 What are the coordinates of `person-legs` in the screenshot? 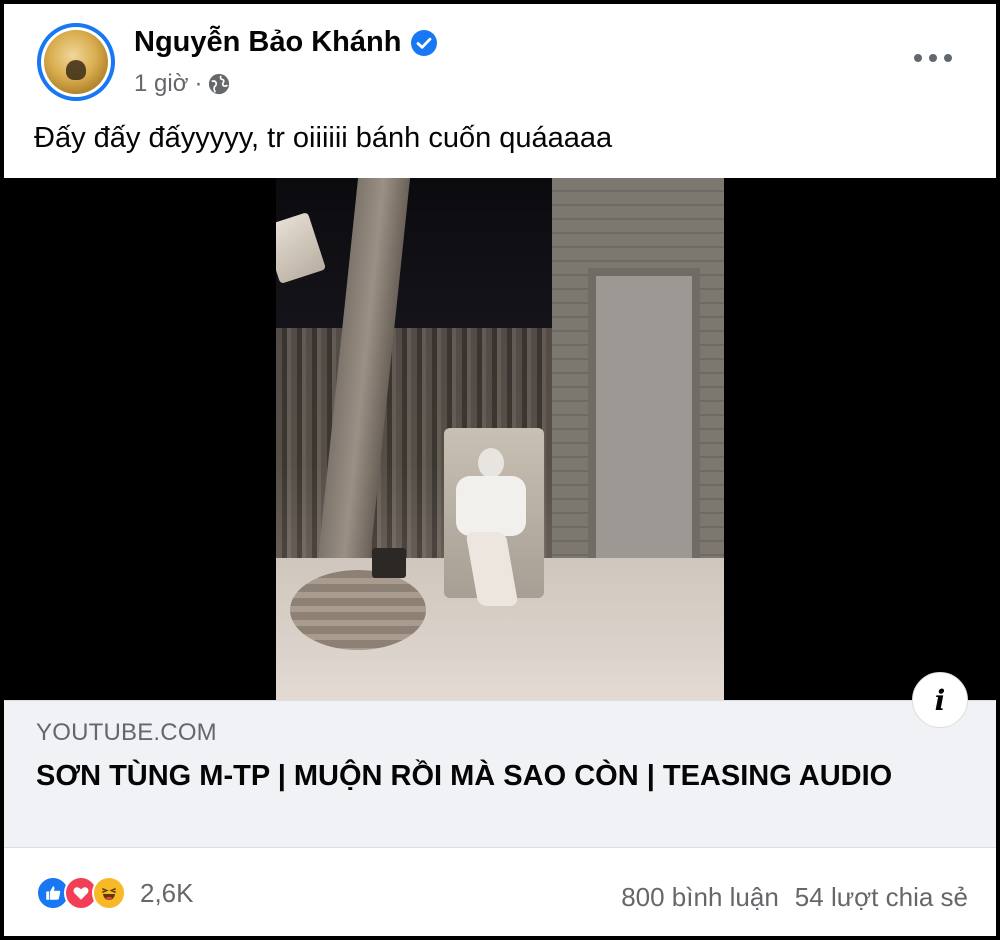 It's located at (492, 569).